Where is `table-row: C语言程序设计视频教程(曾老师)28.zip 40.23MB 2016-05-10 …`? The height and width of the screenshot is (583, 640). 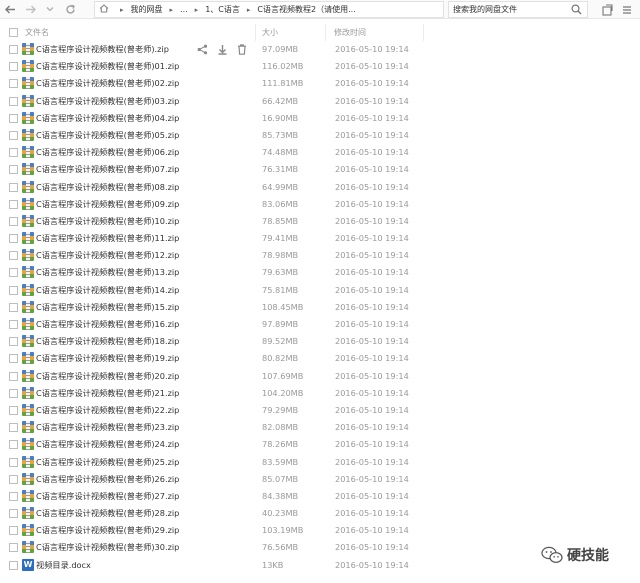
table-row: C语言程序设计视频教程(曾老师)28.zip 40.23MB 2016-05-10 … is located at coordinates (320, 513).